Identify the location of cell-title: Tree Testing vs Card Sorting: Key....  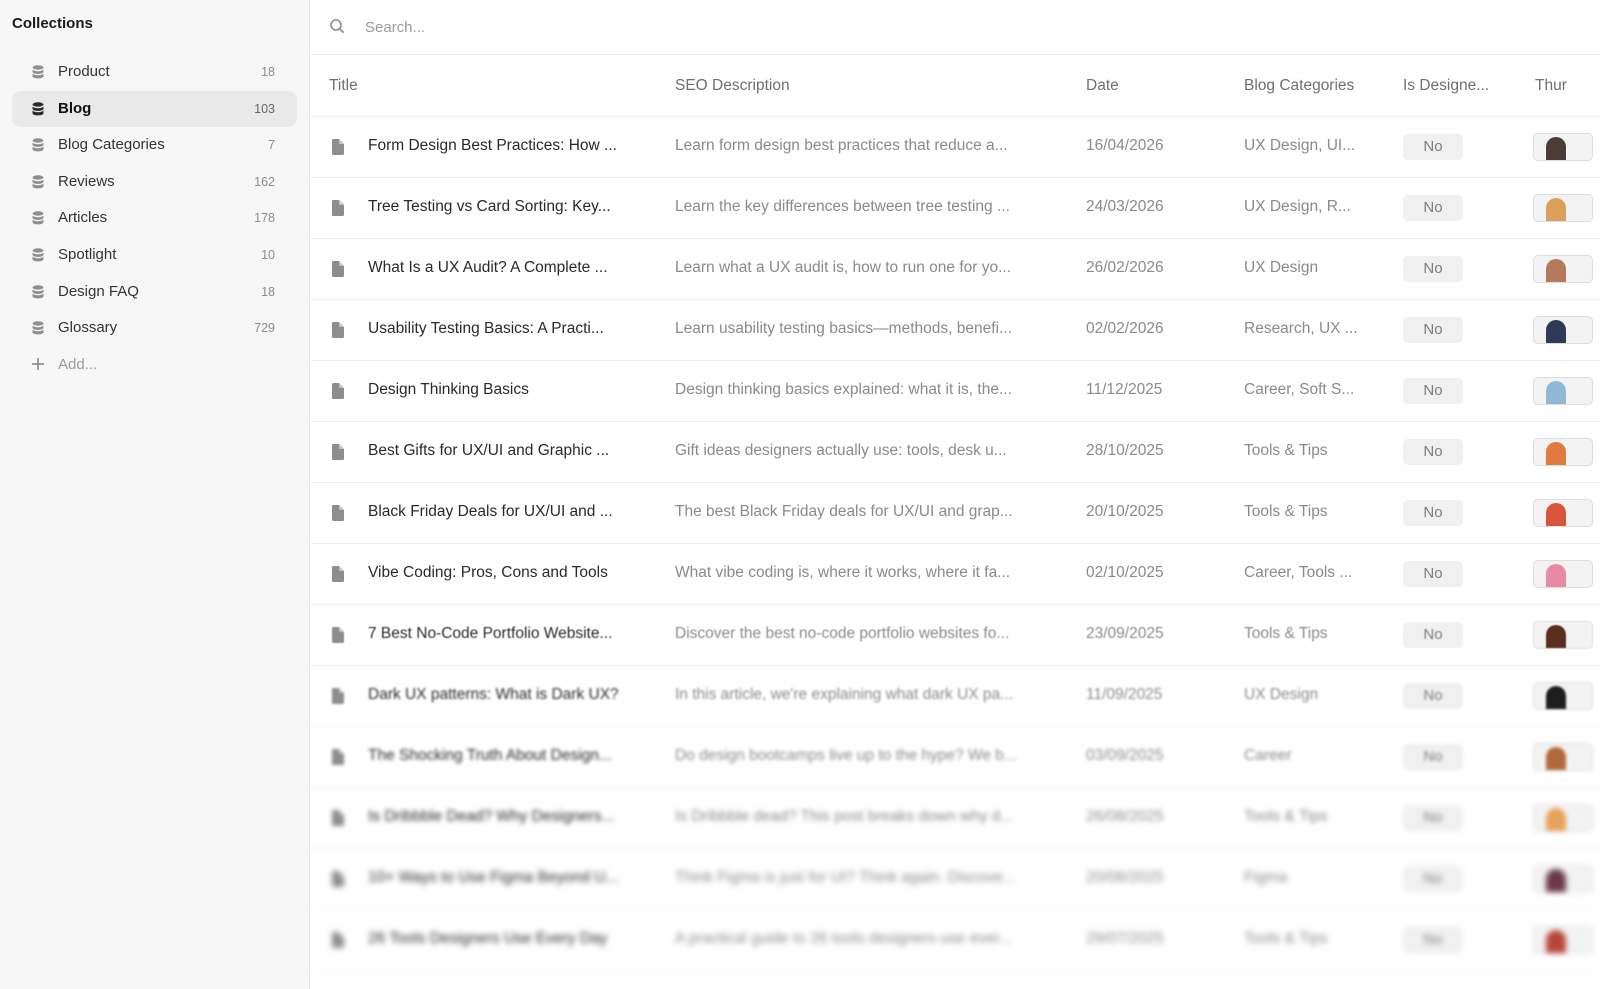
(489, 206).